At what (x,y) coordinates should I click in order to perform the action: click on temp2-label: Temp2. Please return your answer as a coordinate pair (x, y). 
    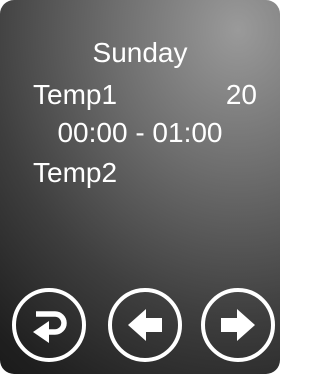
    Looking at the image, I should click on (75, 172).